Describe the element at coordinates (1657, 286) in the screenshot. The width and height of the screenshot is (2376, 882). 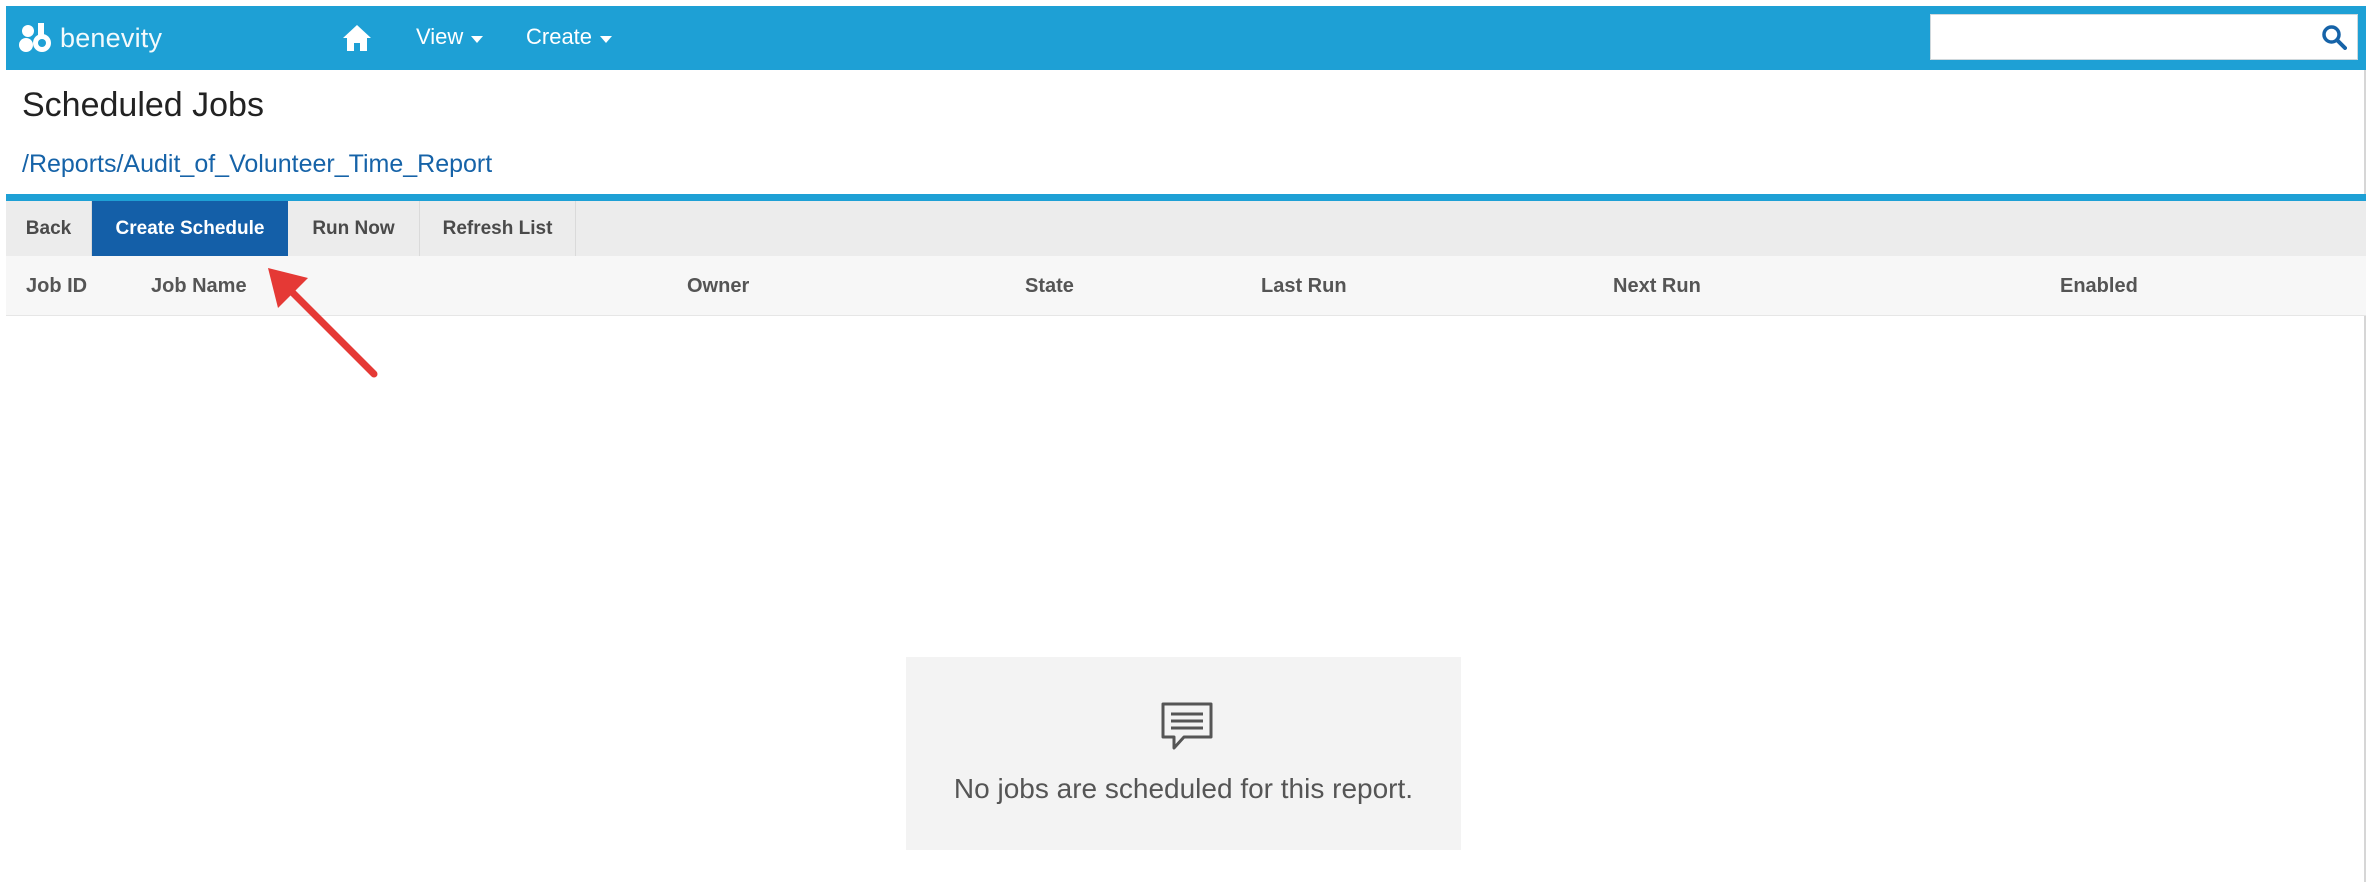
I see `column-header-next-run: Next Run` at that location.